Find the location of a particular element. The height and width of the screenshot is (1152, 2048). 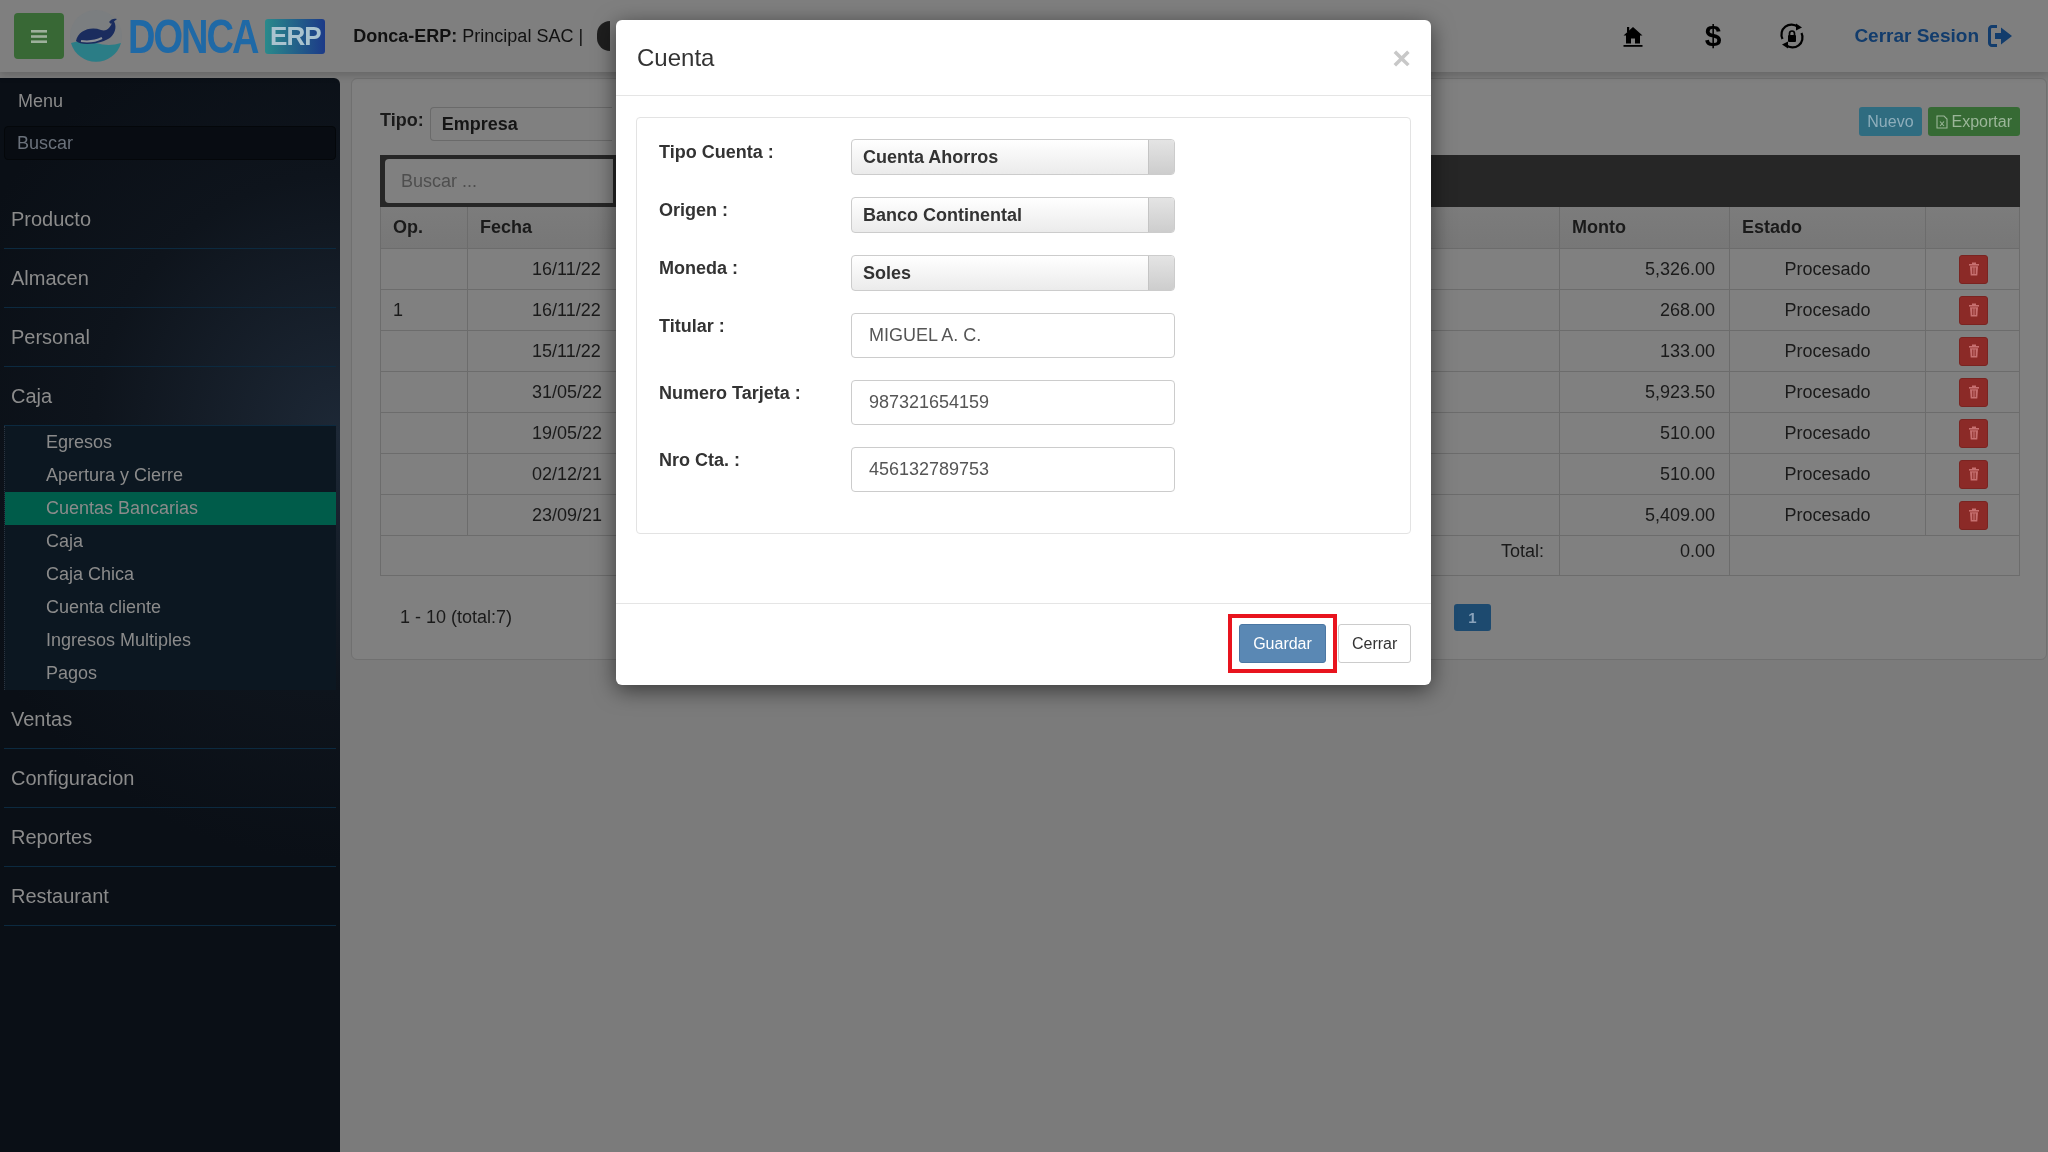

amount-value: 5,326.00 is located at coordinates (1679, 269).